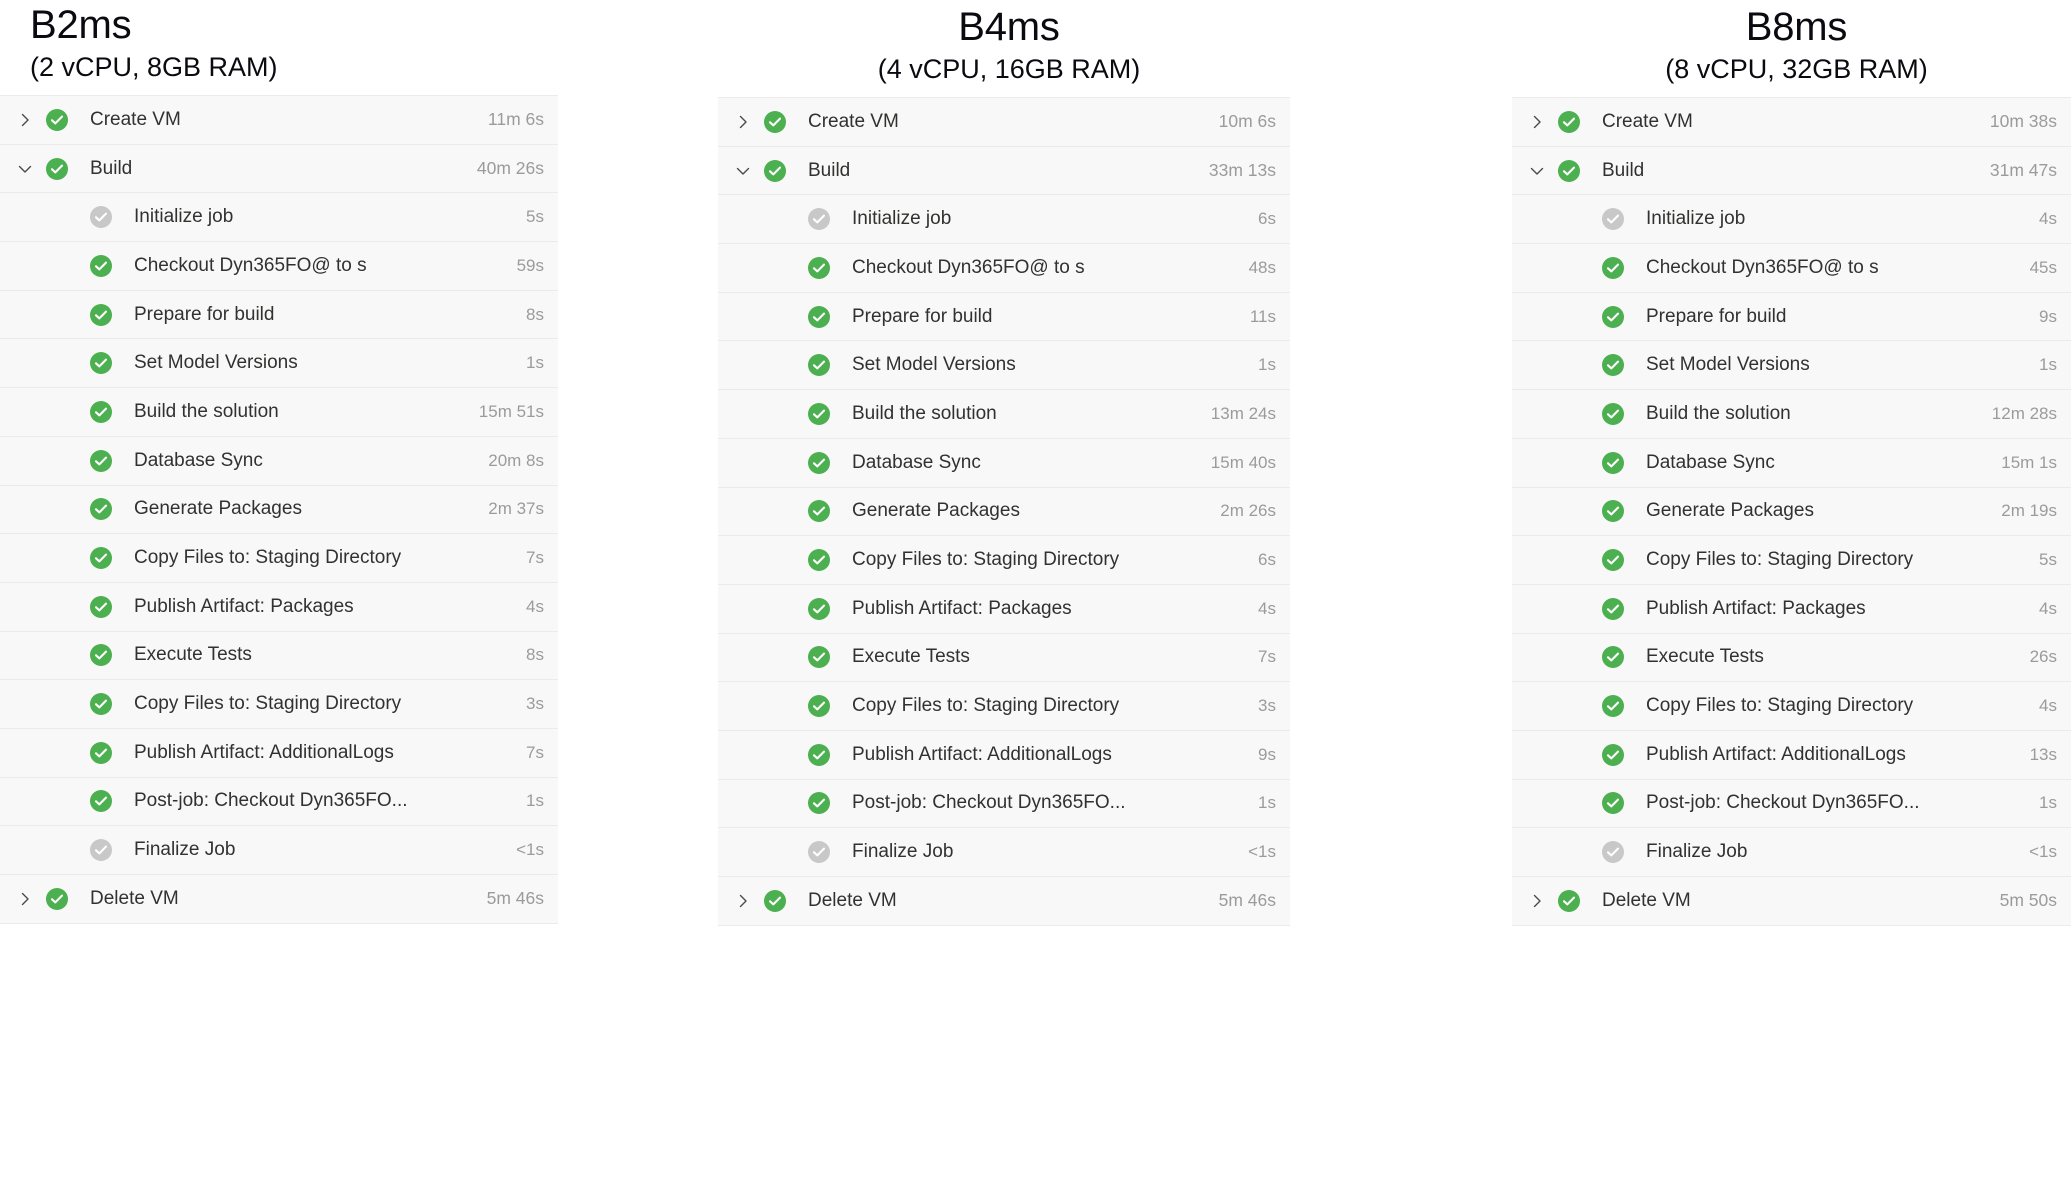  Describe the element at coordinates (936, 511) in the screenshot. I see `step-label: Generate Packages` at that location.